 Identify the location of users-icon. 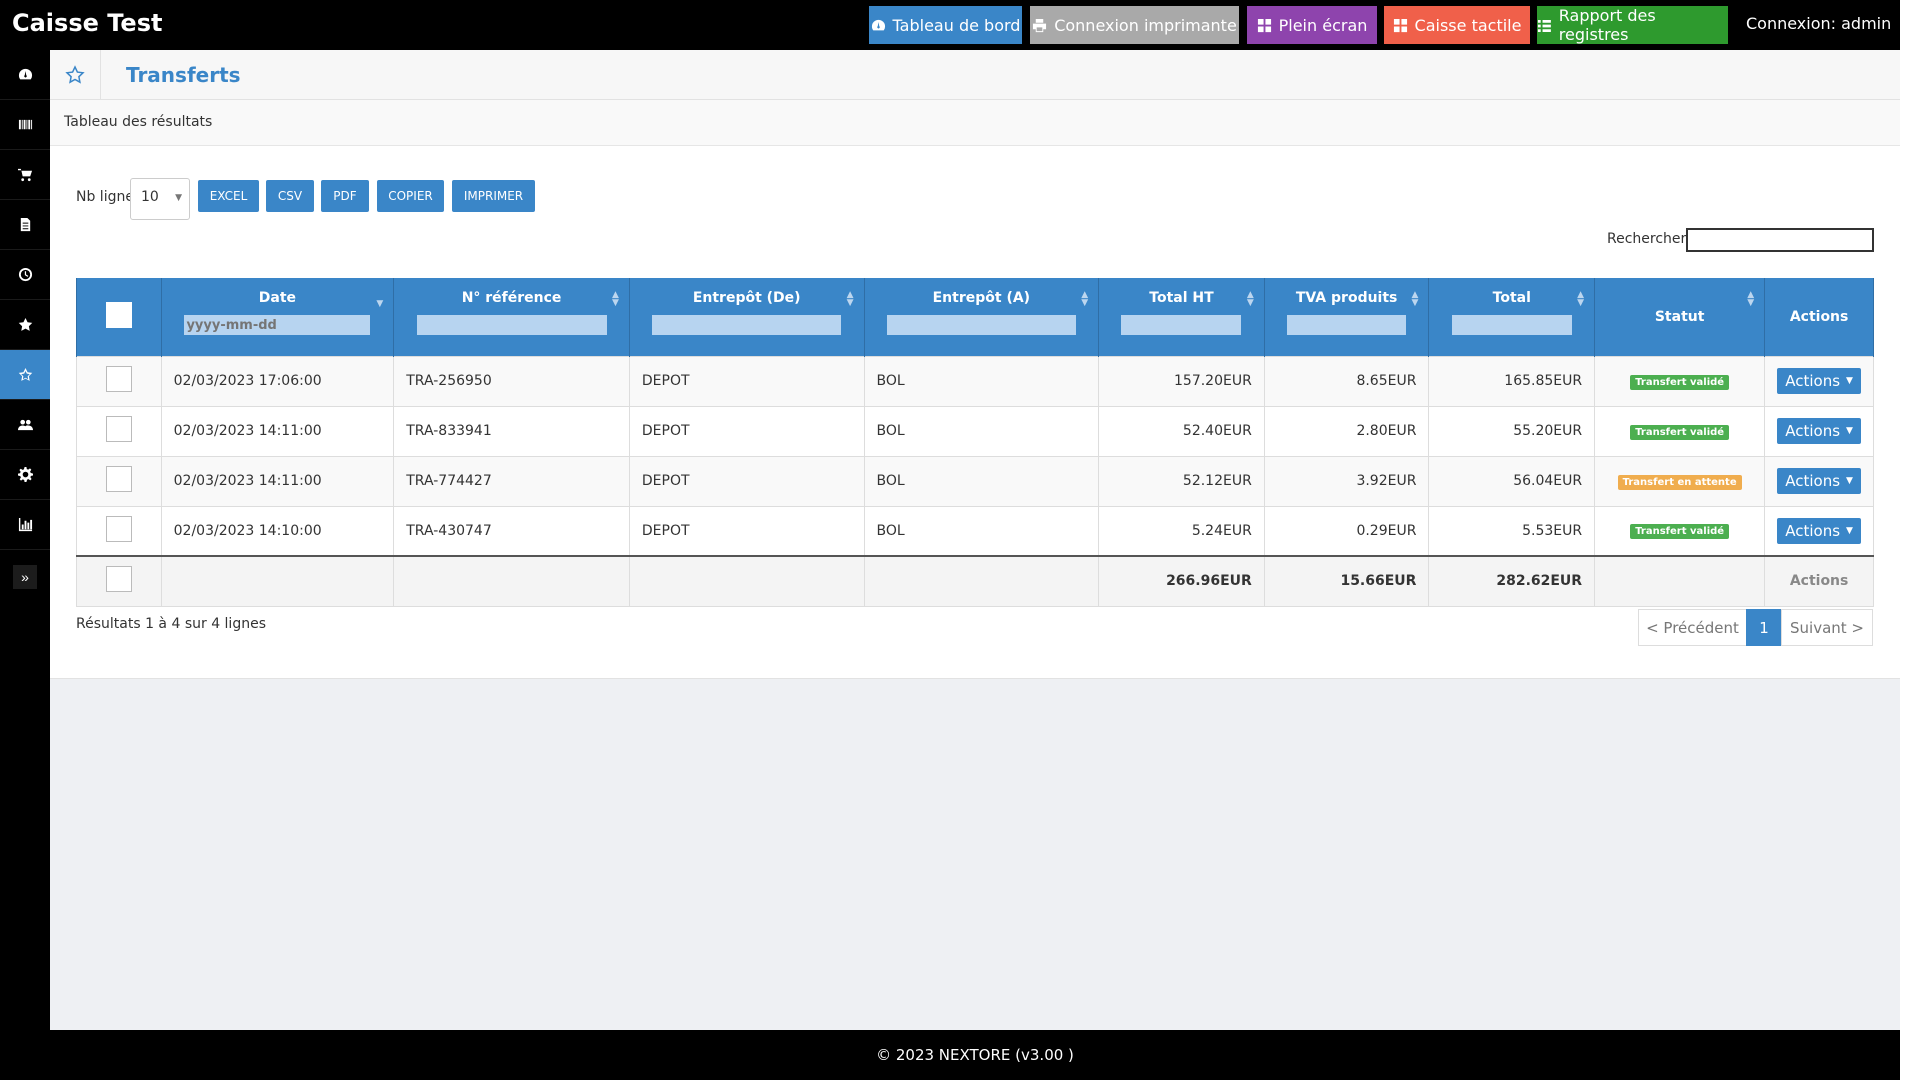
(25, 425).